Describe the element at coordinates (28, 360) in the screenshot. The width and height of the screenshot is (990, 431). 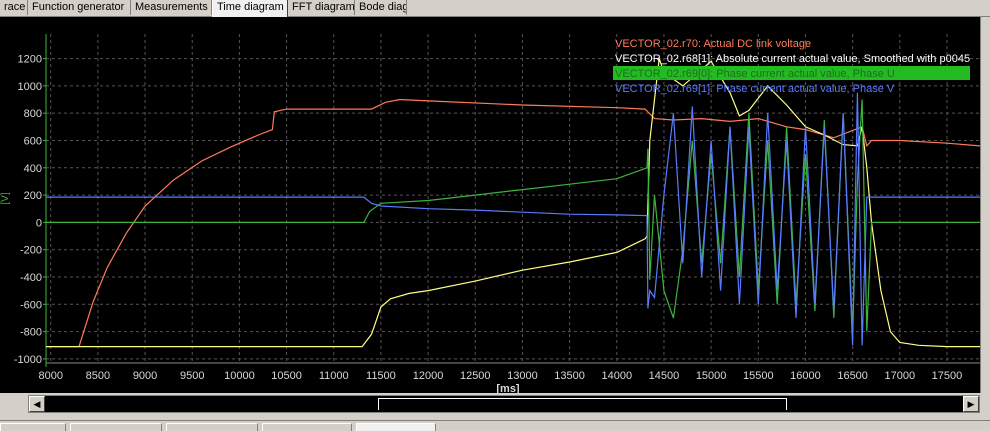
I see `y-tick-label: -1000` at that location.